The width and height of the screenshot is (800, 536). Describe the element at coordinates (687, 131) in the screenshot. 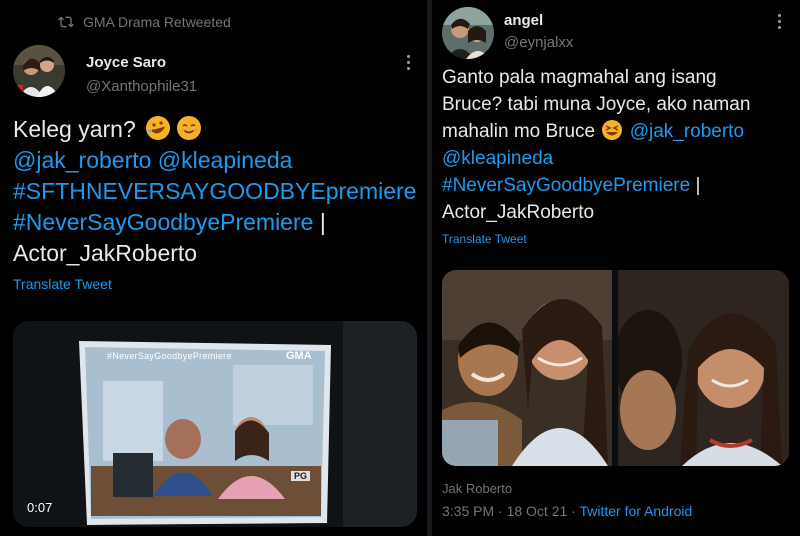

I see `mention-link: @jak_roberto` at that location.